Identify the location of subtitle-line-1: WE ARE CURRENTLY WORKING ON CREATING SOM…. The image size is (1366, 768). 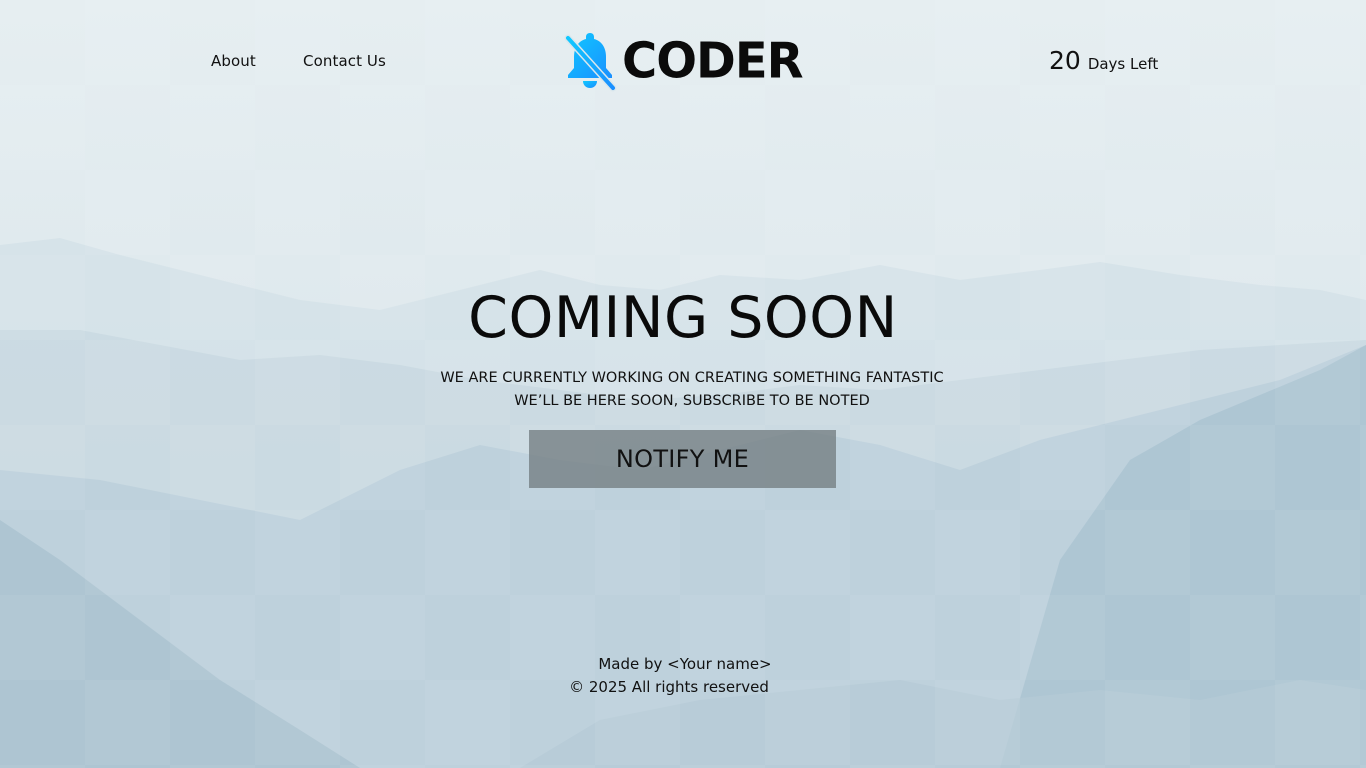
(692, 378).